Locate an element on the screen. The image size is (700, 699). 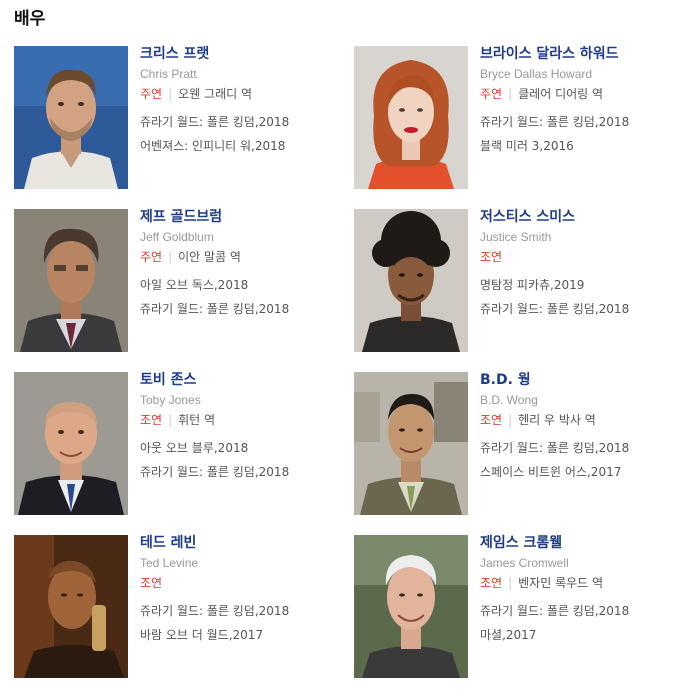
actor-english-name: Toby Jones is located at coordinates (170, 400).